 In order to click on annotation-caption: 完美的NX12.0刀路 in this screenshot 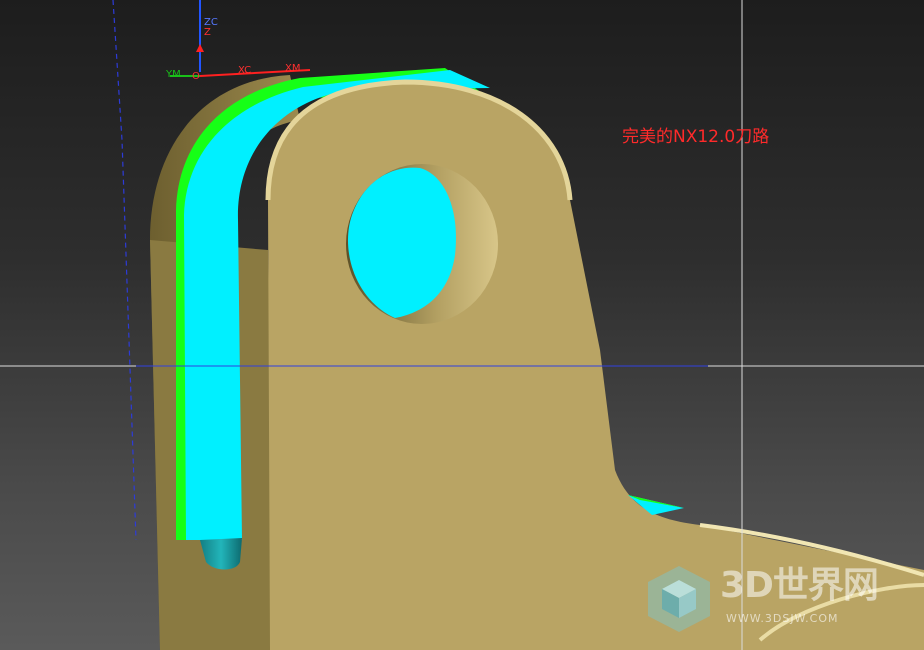, I will do `click(696, 137)`.